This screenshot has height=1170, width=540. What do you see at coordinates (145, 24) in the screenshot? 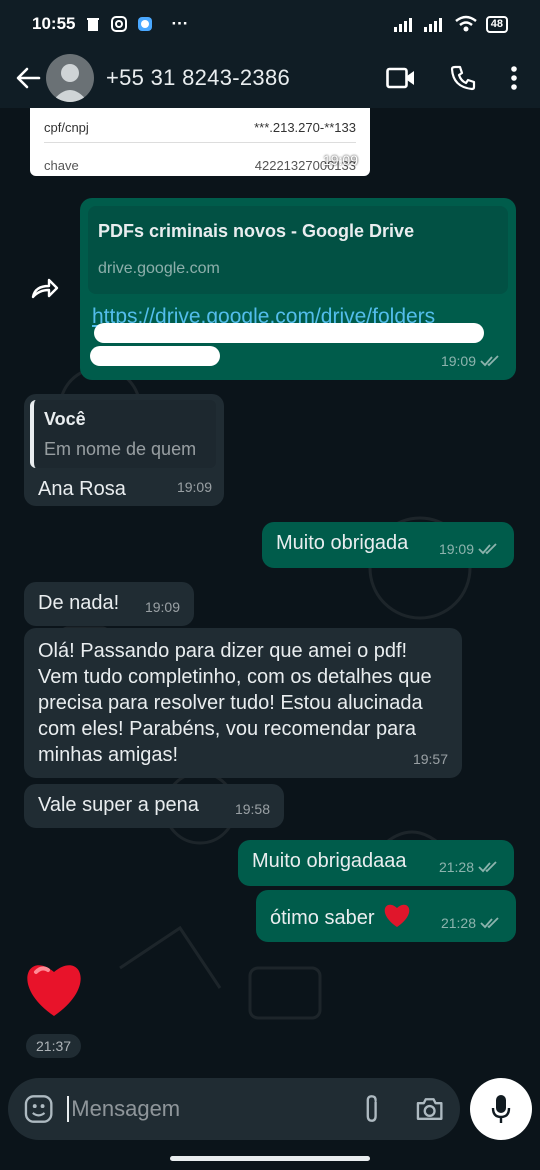
I see `app-icon` at bounding box center [145, 24].